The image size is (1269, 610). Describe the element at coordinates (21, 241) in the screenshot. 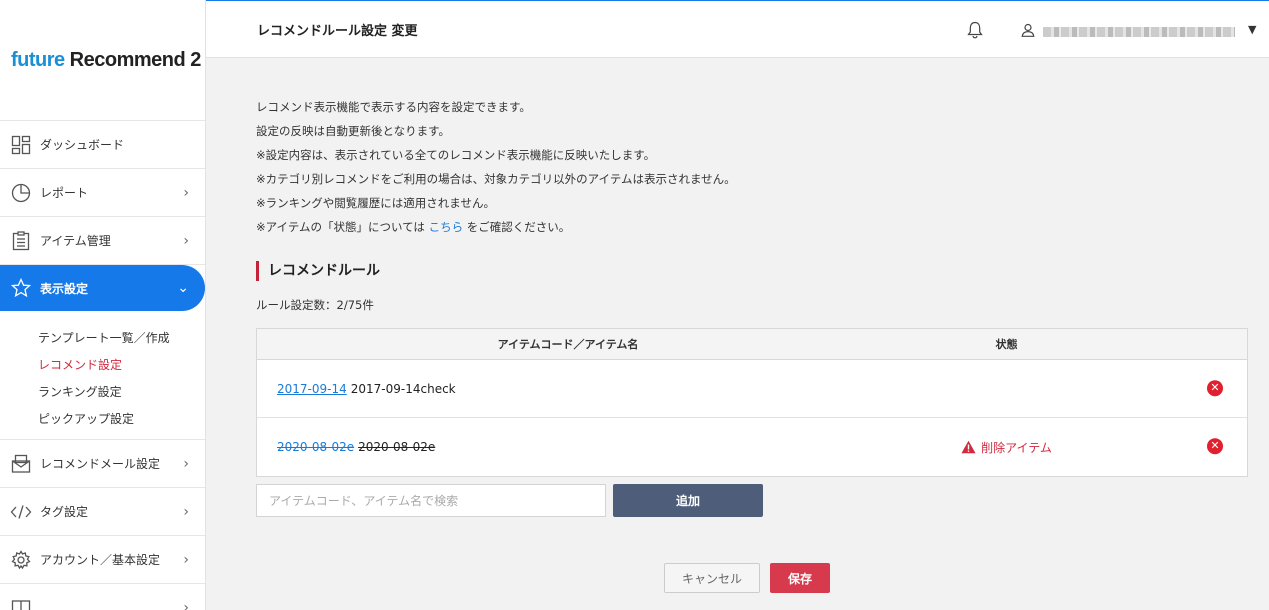

I see `clipboard-icon` at that location.